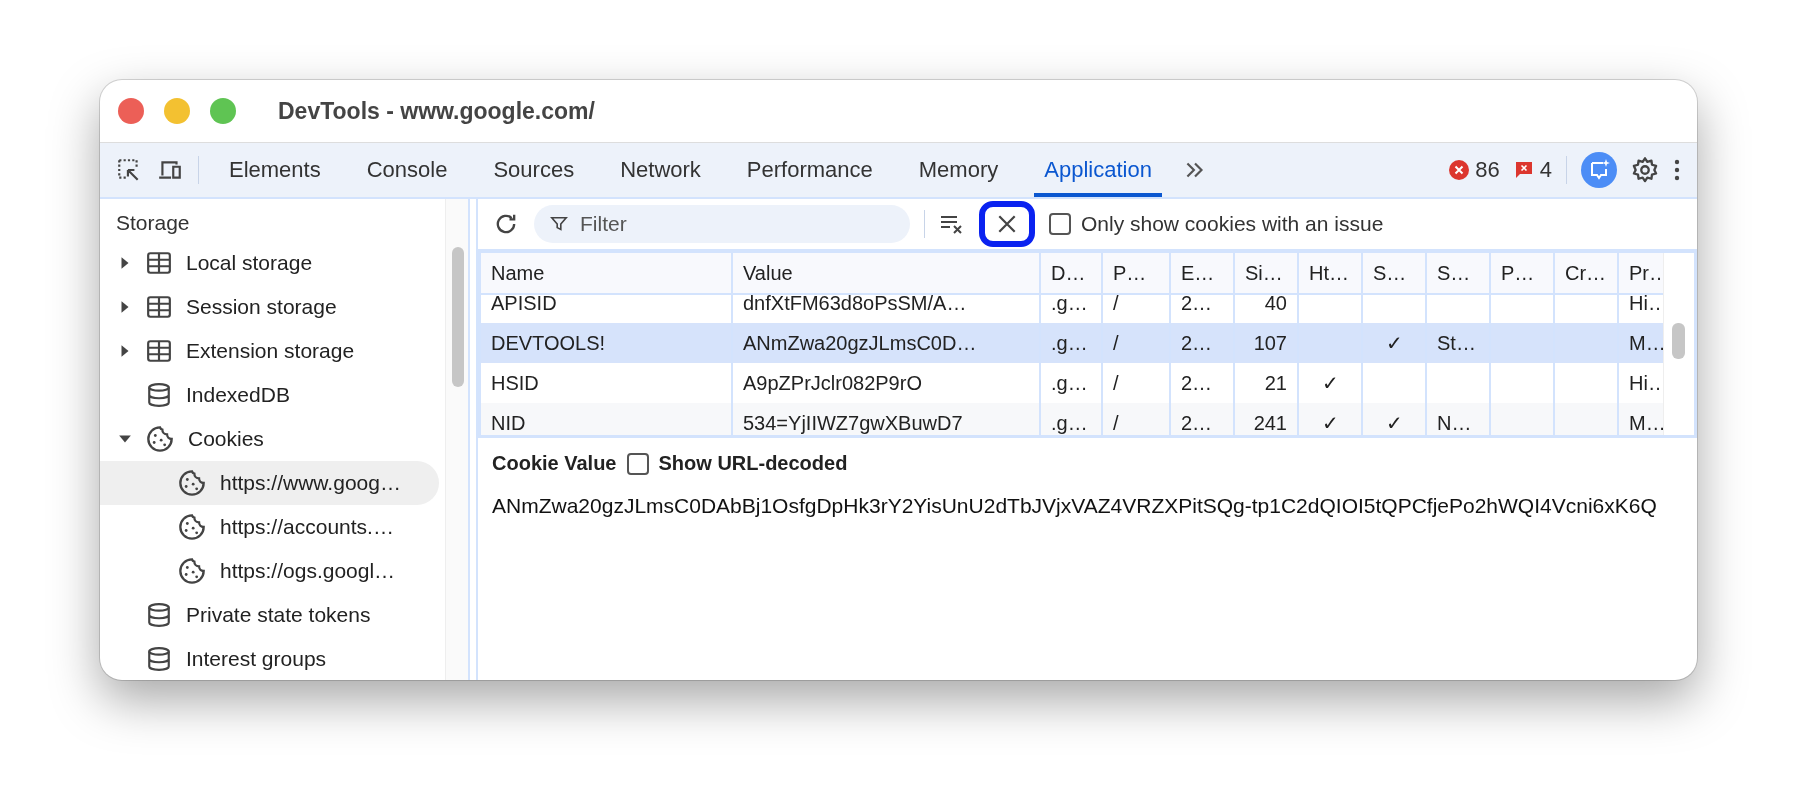 The image size is (1796, 800). Describe the element at coordinates (1098, 170) in the screenshot. I see `panel-tab: Application` at that location.